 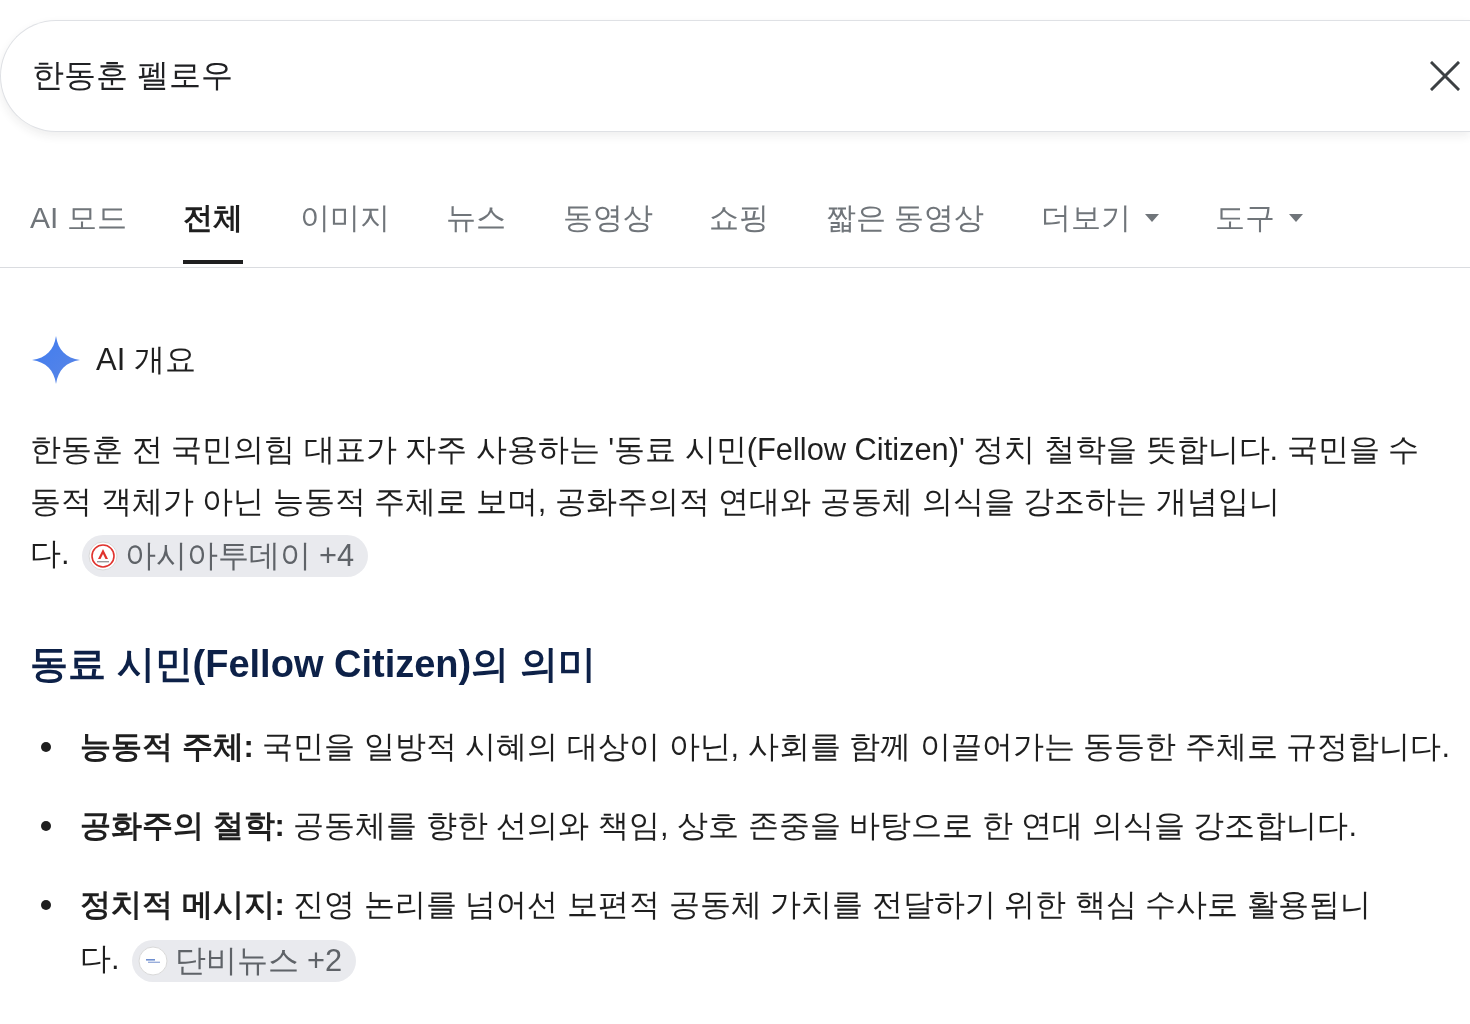 I want to click on tab: 도구, so click(x=1259, y=232).